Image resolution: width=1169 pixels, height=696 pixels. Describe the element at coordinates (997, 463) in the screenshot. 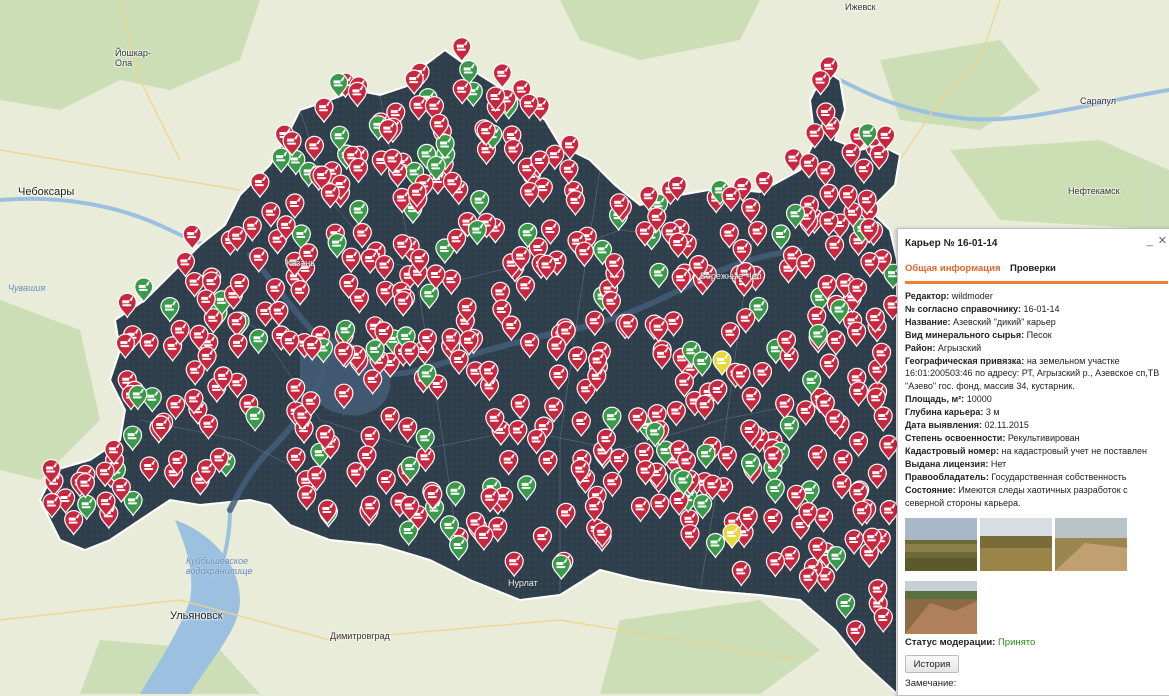

I see `field-value: Нет` at that location.